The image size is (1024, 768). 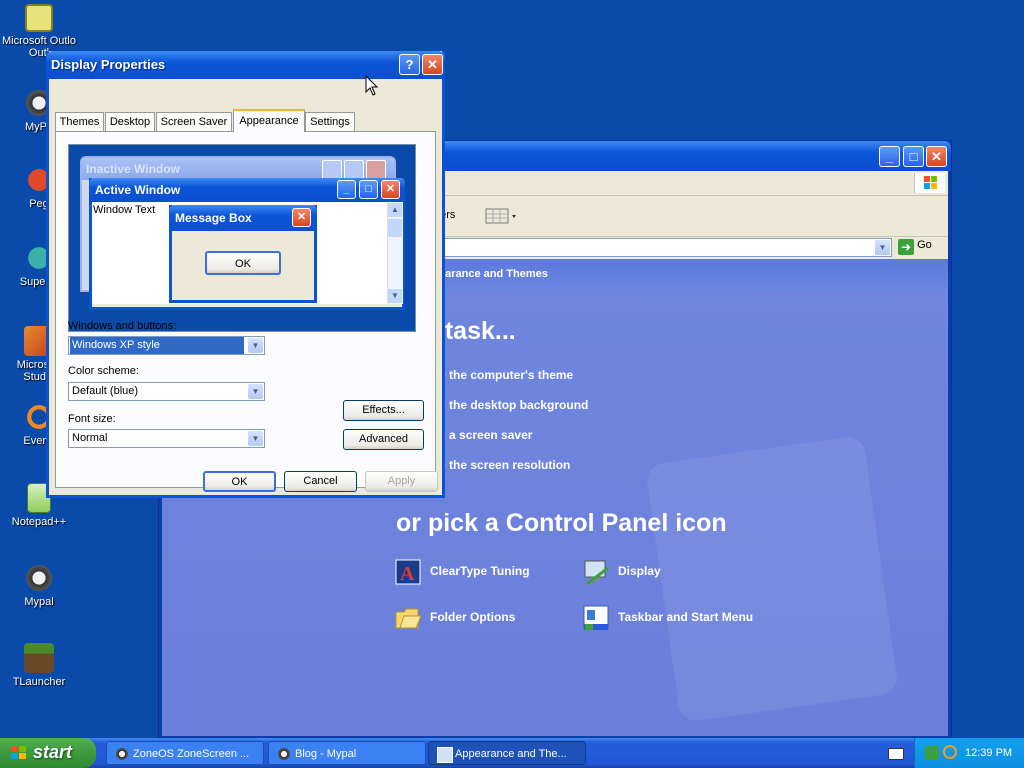 What do you see at coordinates (138, 190) in the screenshot?
I see `active-window-title: Active Window` at bounding box center [138, 190].